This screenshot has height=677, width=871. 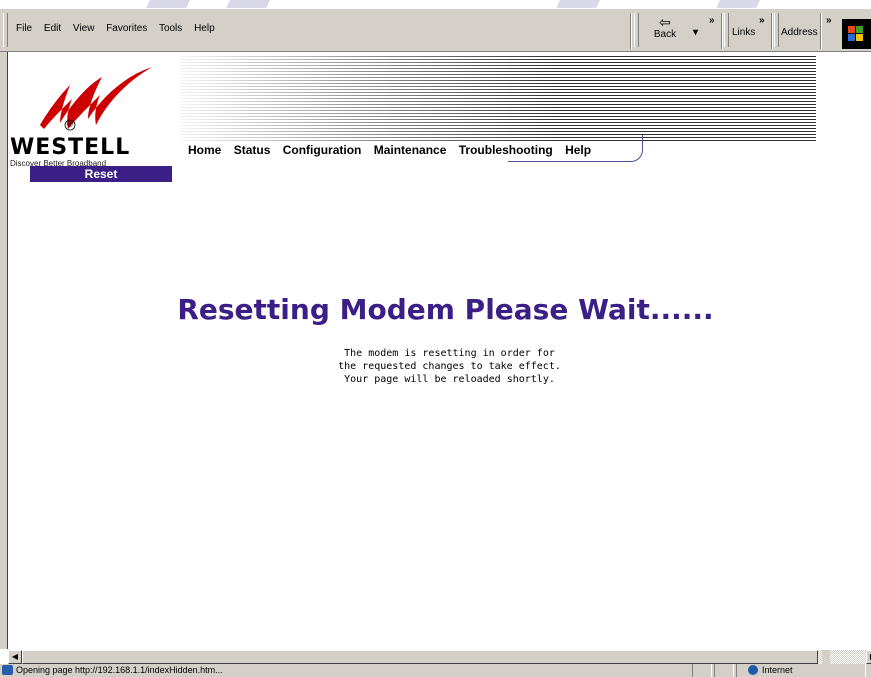 What do you see at coordinates (410, 150) in the screenshot?
I see `nav-maintenance: Maintenance` at bounding box center [410, 150].